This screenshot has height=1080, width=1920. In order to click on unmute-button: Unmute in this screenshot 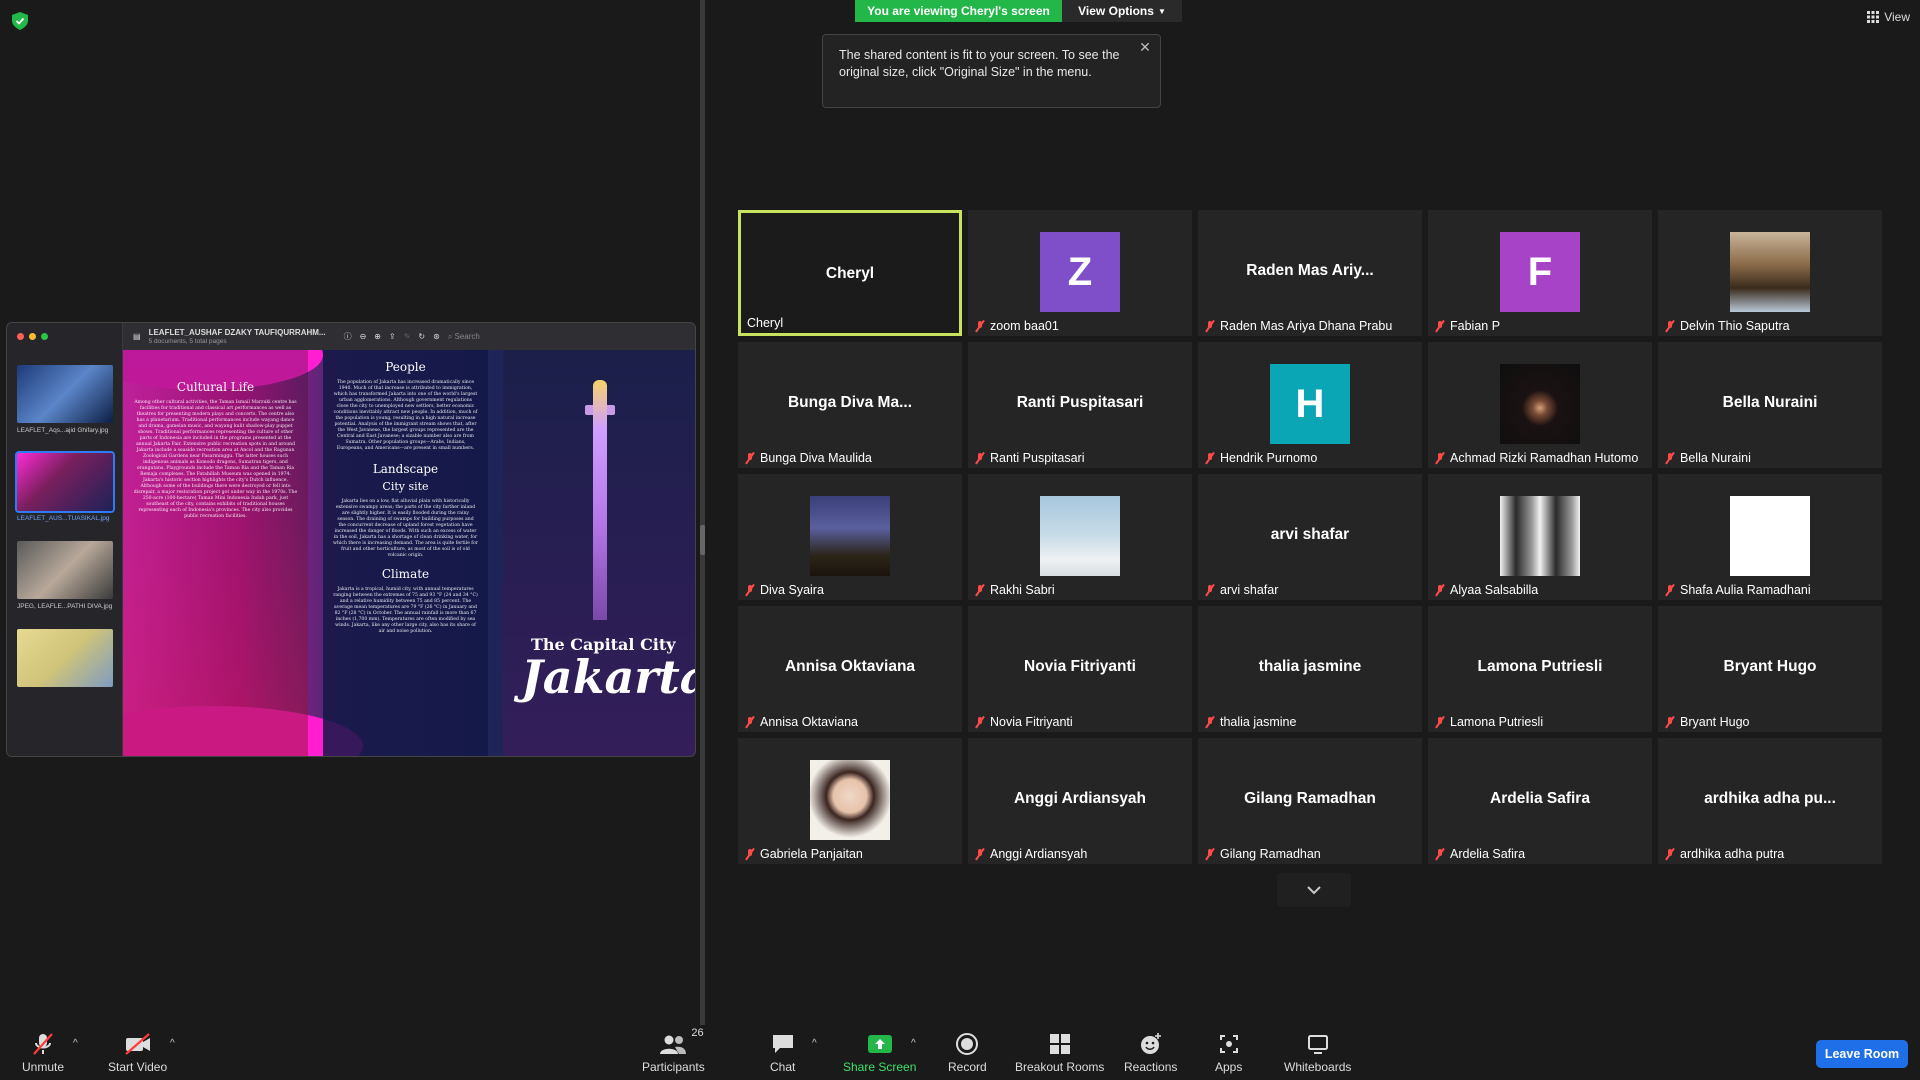, I will do `click(43, 1052)`.